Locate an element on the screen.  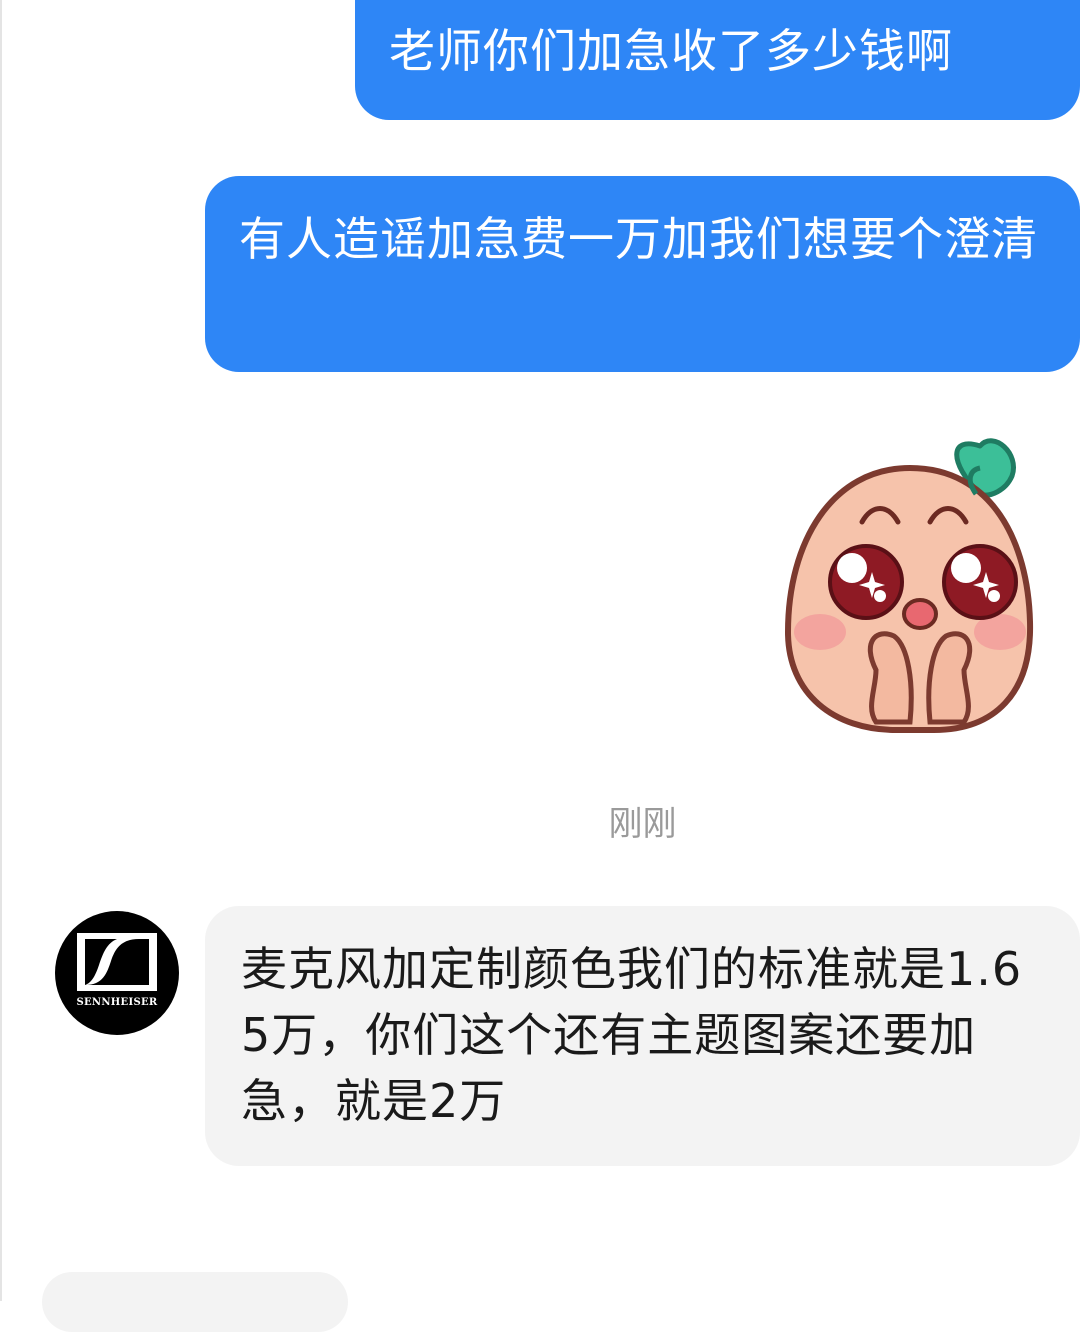
message-text: 老师你们加急收了多少钱啊 is located at coordinates (671, 51).